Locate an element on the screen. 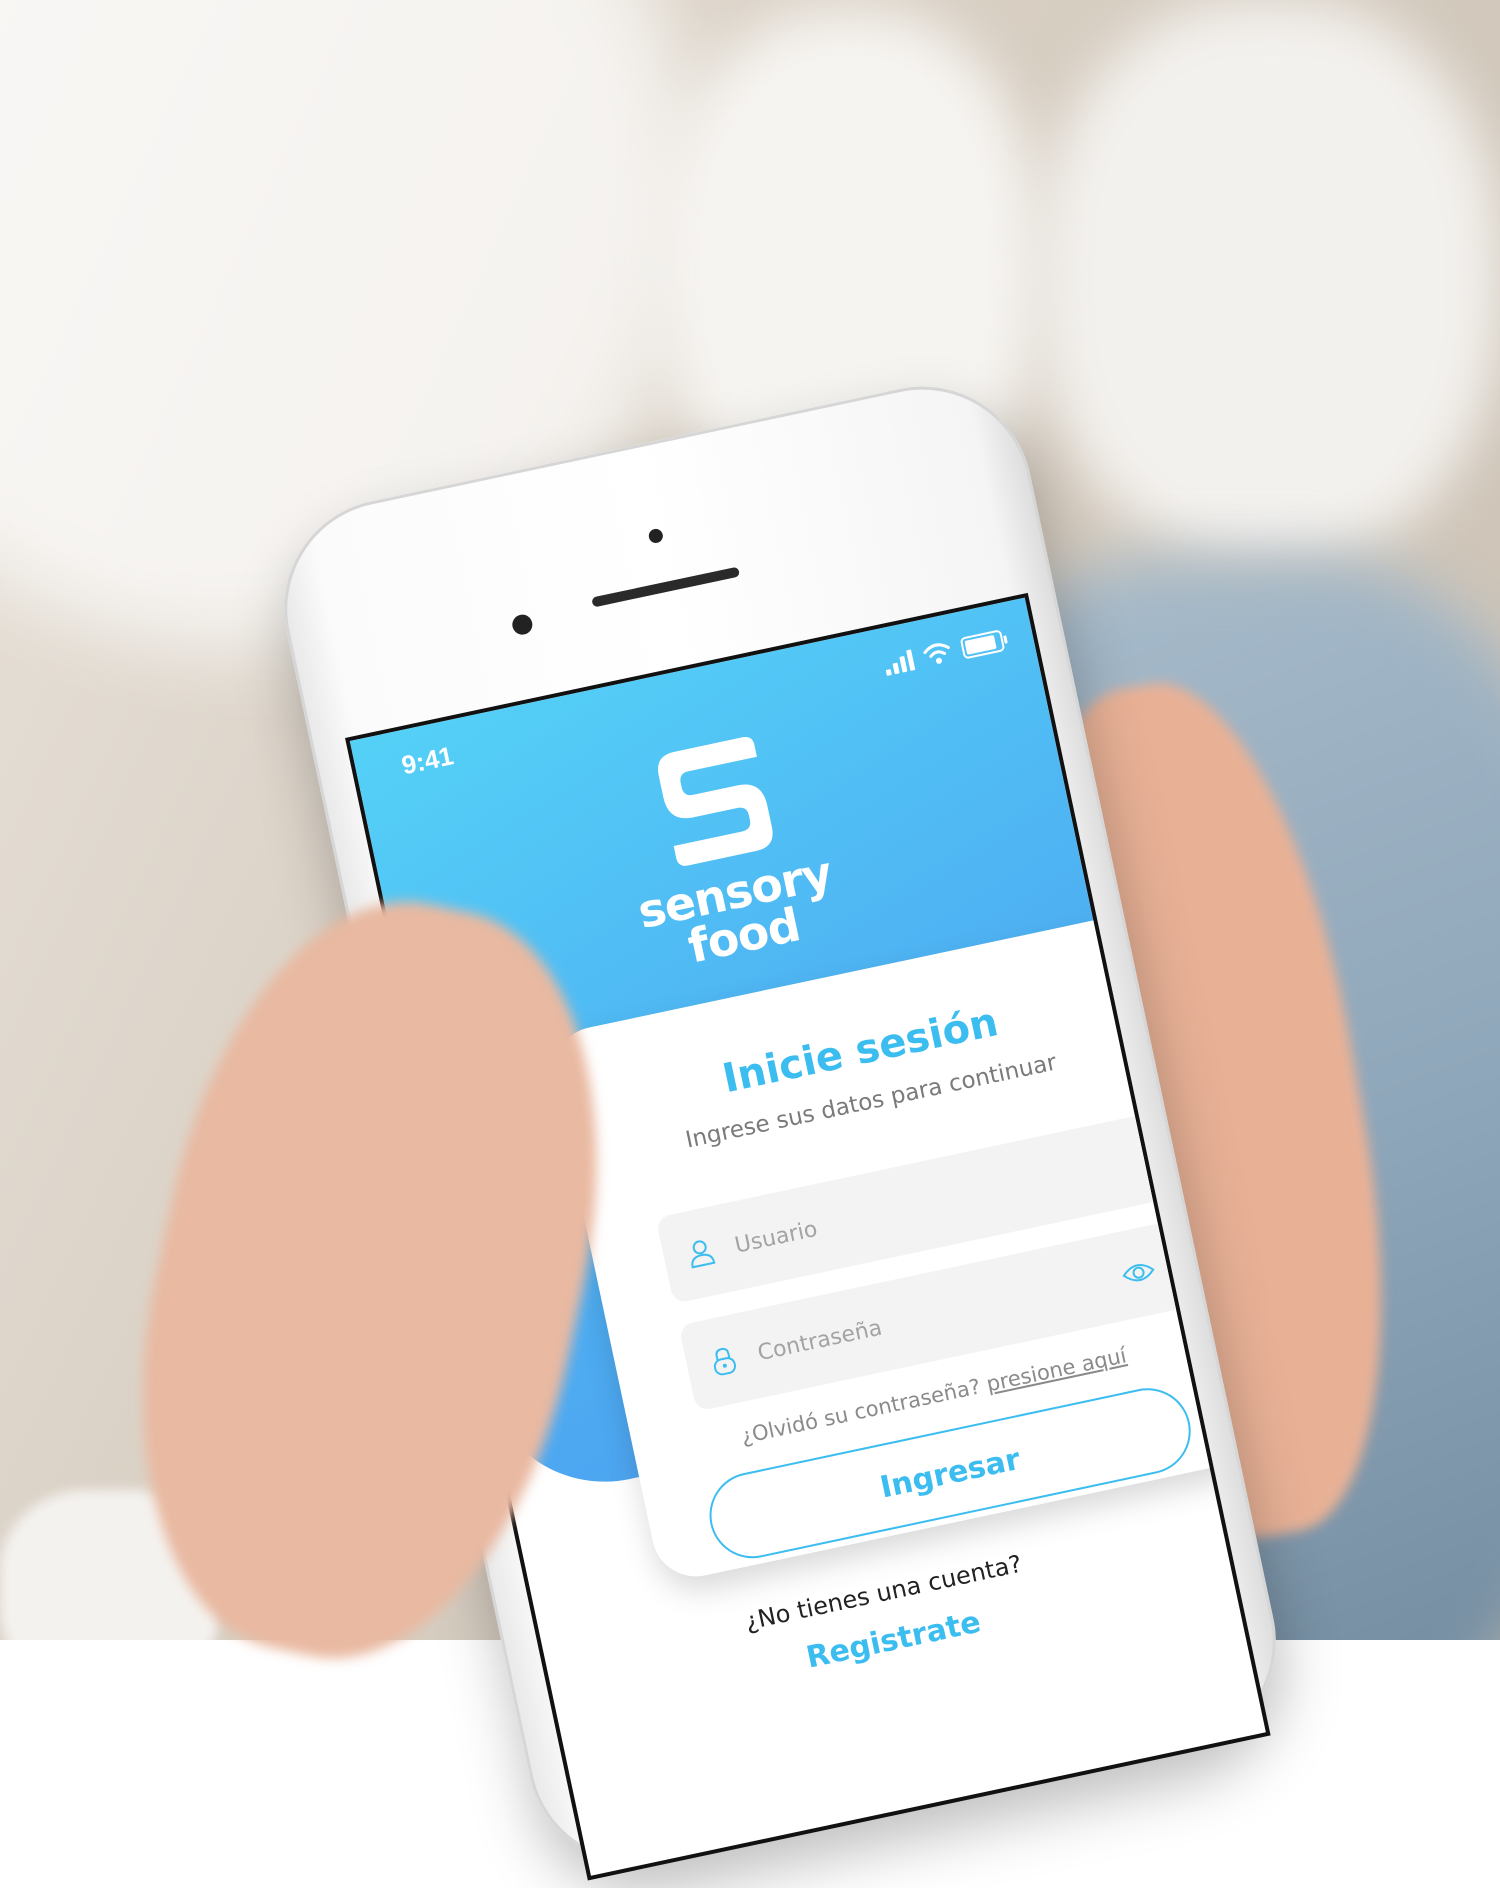 This screenshot has width=1500, height=1888. brand-logo: sensory food is located at coordinates (725, 847).